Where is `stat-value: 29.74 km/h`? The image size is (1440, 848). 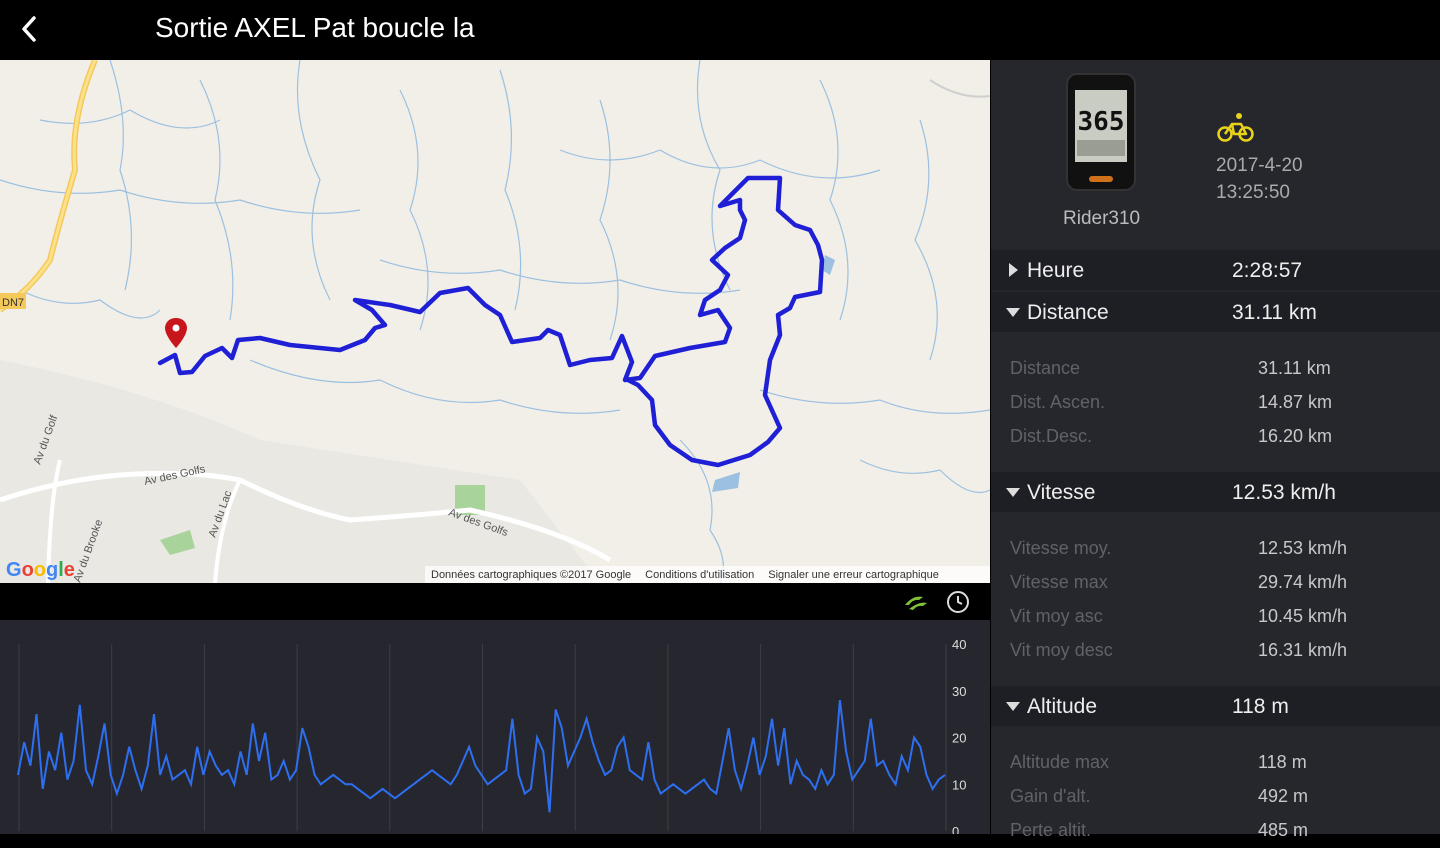
stat-value: 29.74 km/h is located at coordinates (1303, 582).